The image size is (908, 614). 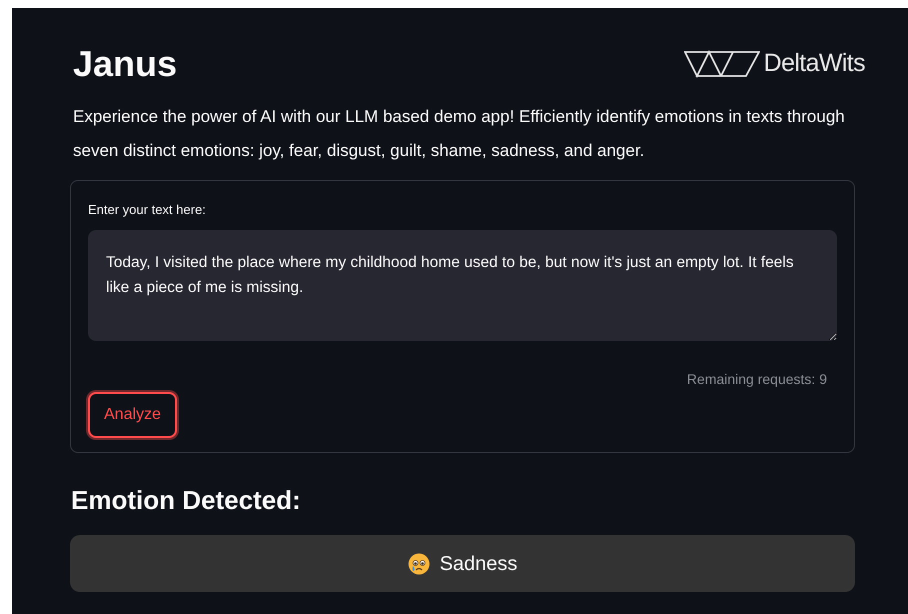 I want to click on triangles-logo-icon, so click(x=722, y=64).